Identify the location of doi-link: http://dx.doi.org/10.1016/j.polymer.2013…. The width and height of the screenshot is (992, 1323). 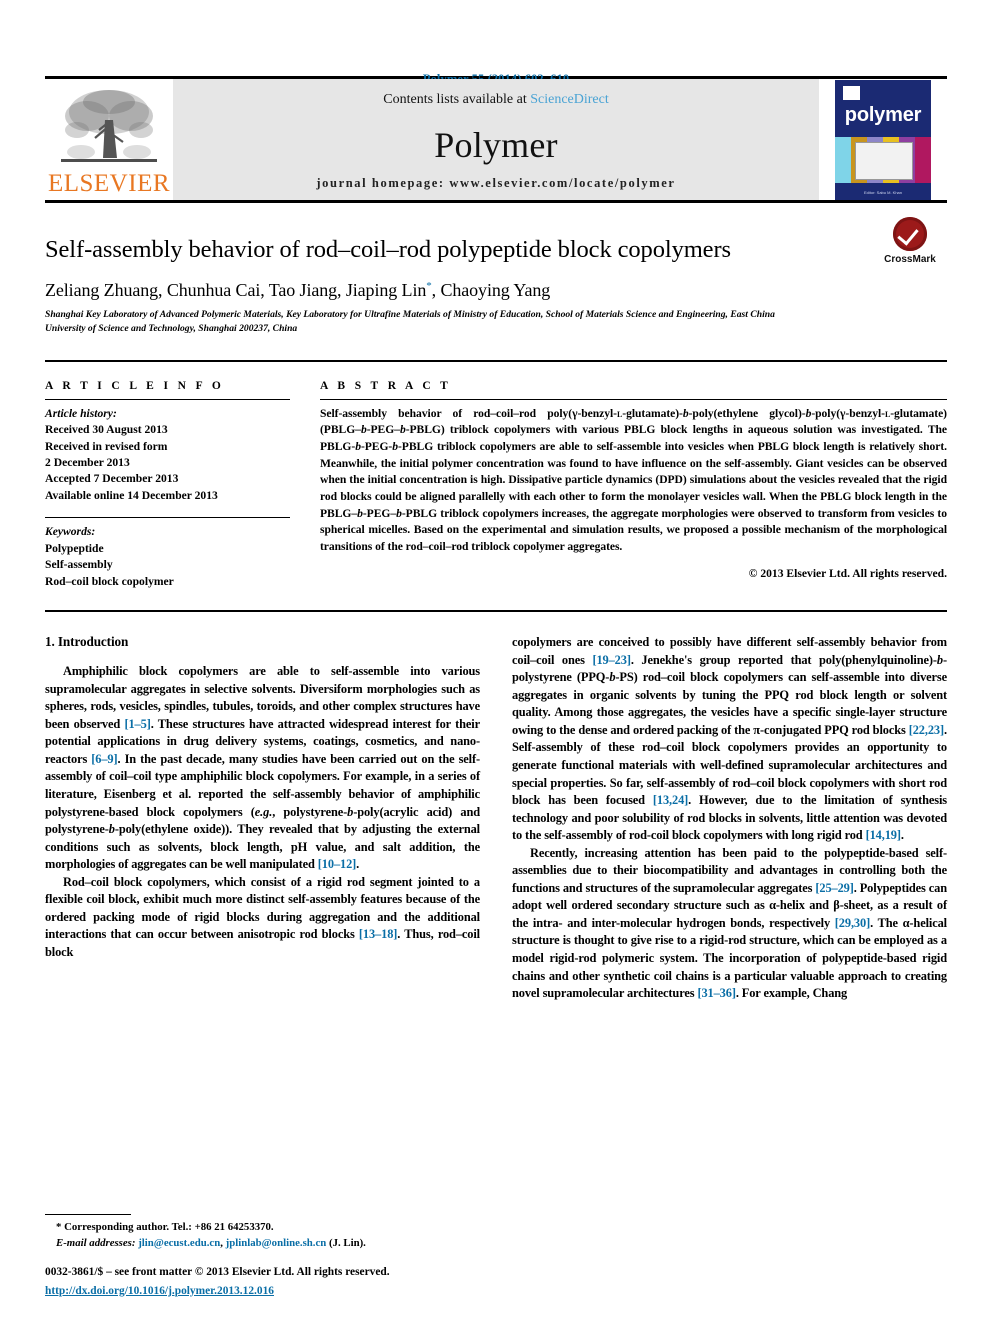
(159, 1291).